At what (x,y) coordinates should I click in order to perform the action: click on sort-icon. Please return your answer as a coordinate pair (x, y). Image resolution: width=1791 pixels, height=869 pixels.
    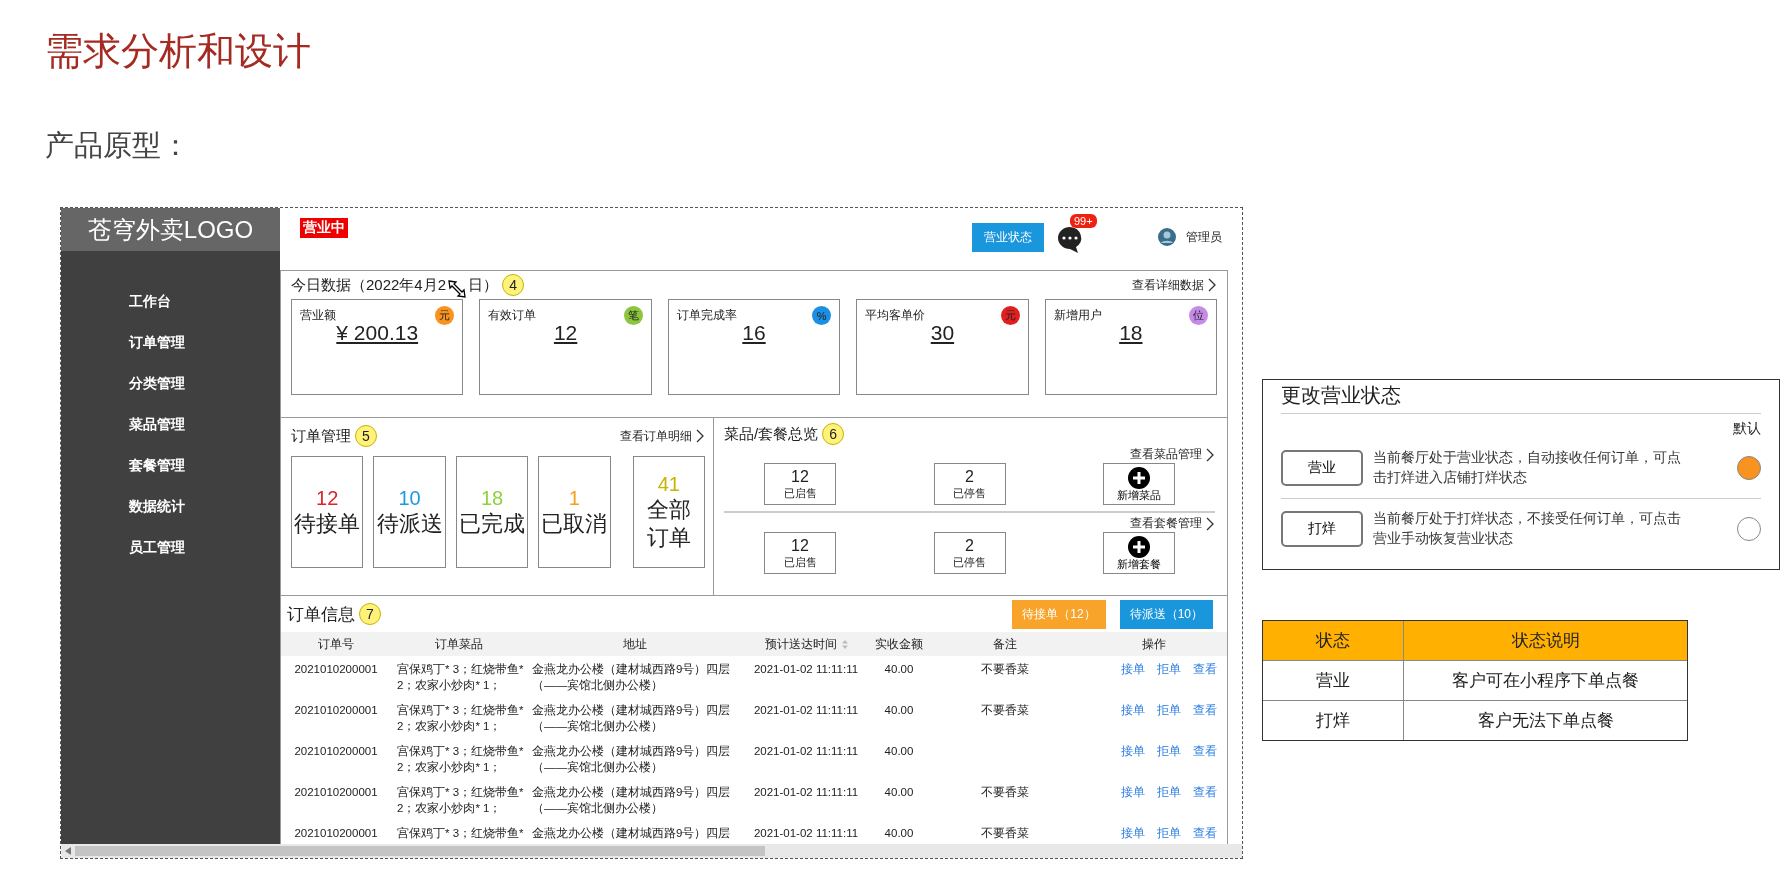
    Looking at the image, I should click on (844, 644).